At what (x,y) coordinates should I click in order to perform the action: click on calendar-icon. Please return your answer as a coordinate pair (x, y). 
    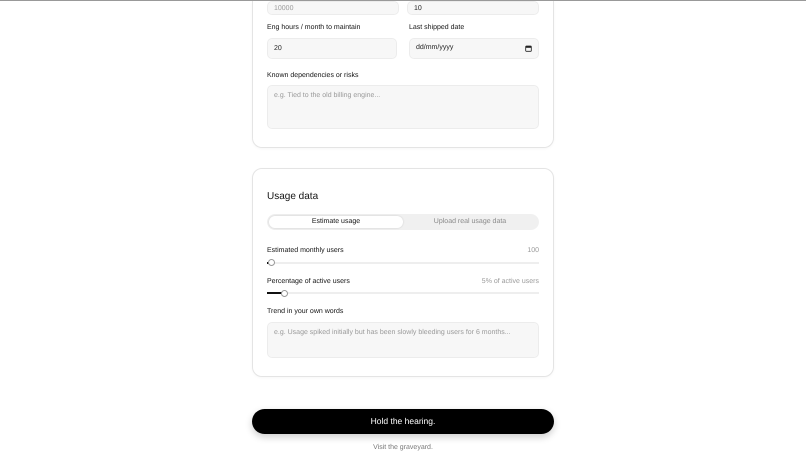
    Looking at the image, I should click on (528, 48).